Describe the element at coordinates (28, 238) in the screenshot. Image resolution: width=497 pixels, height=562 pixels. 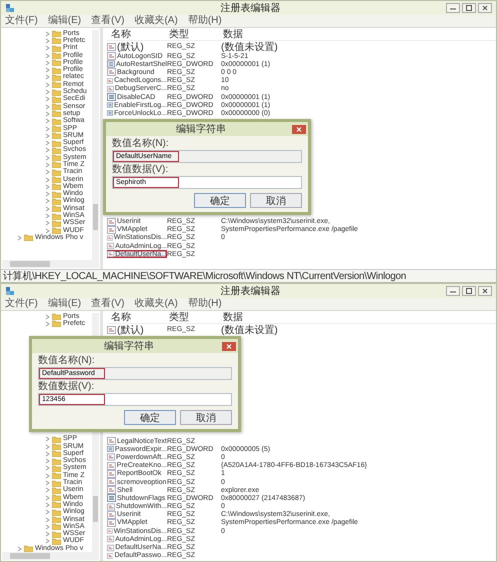
I see `folder-icon` at that location.